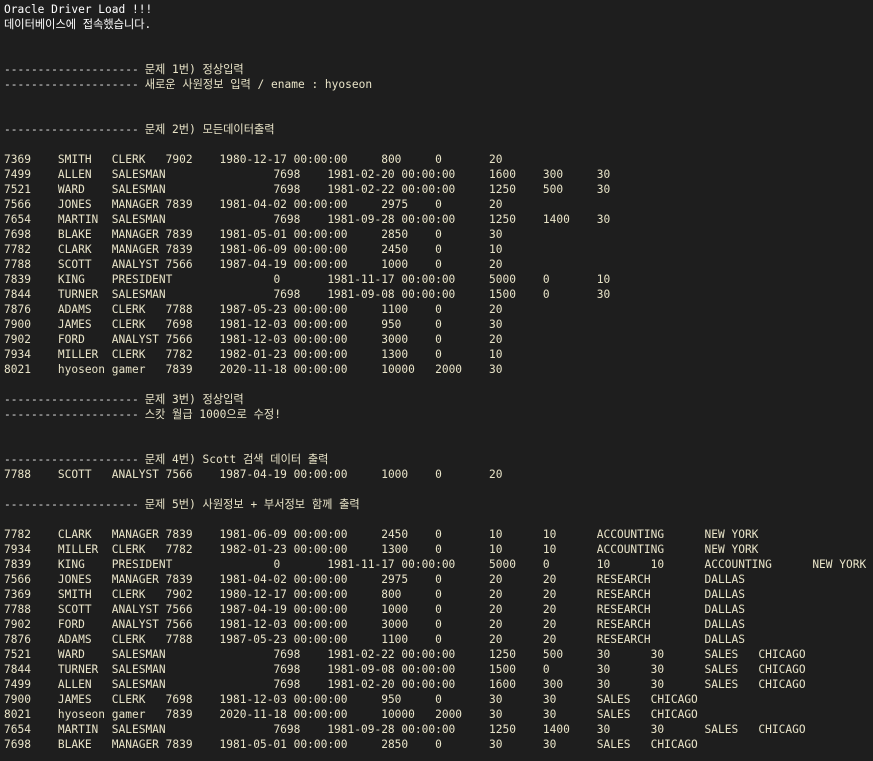 The height and width of the screenshot is (761, 873). Describe the element at coordinates (17, 174) in the screenshot. I see `table-cell: 7499` at that location.